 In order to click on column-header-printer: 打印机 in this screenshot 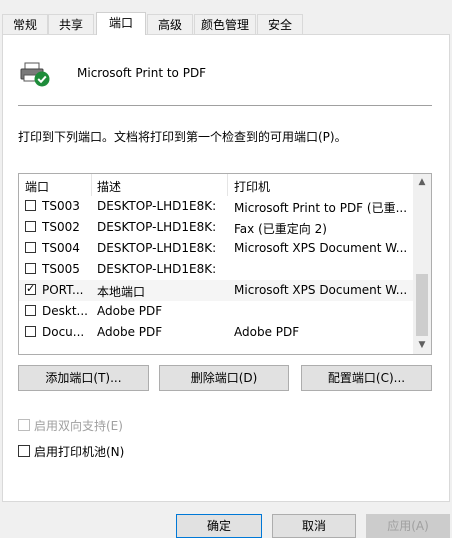, I will do `click(252, 186)`.